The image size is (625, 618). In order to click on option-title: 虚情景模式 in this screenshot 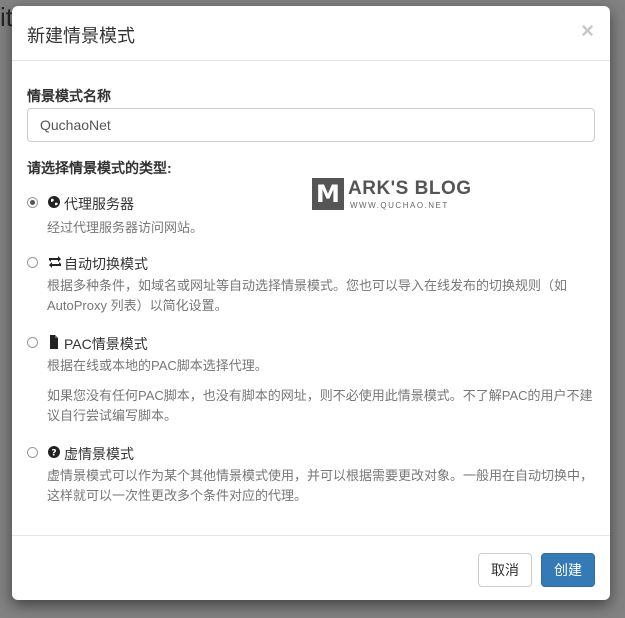, I will do `click(99, 454)`.